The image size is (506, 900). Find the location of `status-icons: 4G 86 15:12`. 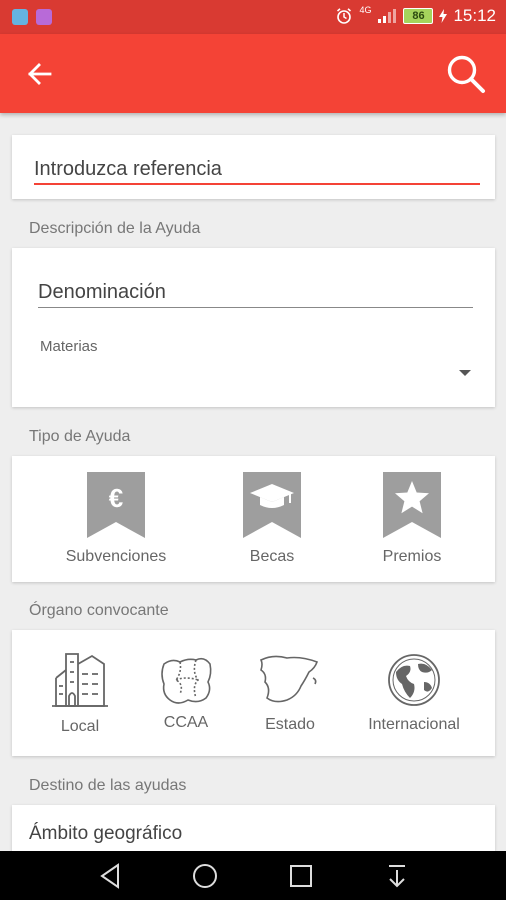

status-icons: 4G 86 15:12 is located at coordinates (415, 15).